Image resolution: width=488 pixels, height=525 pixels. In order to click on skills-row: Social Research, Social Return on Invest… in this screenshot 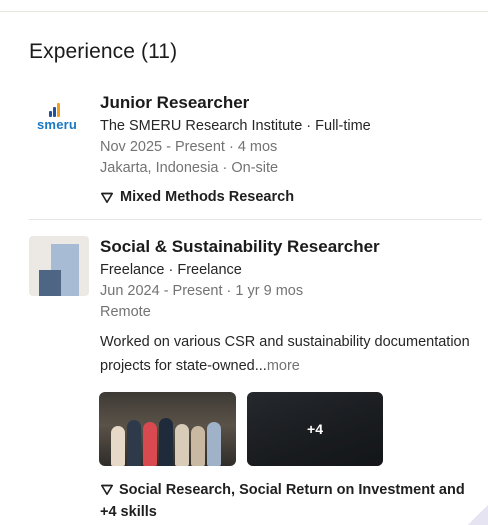, I will do `click(285, 501)`.